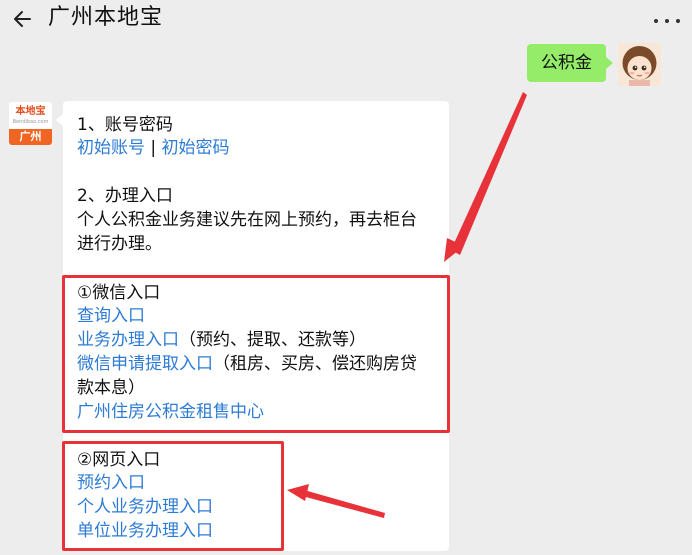  What do you see at coordinates (119, 244) in the screenshot?
I see `section2-desc-line2: 进行办理。` at bounding box center [119, 244].